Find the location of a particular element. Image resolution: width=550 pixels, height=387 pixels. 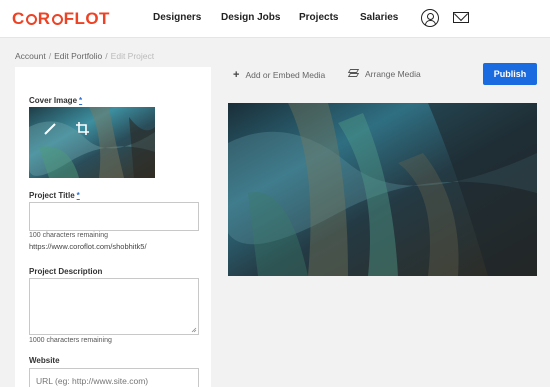

project-description-field is located at coordinates (114, 306).